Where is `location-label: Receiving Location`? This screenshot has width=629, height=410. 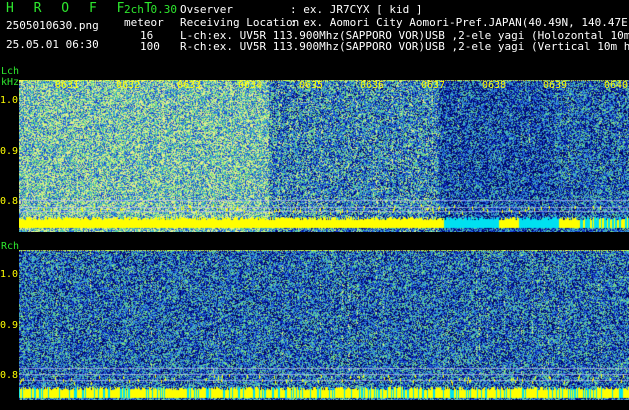
location-label: Receiving Location is located at coordinates (240, 22).